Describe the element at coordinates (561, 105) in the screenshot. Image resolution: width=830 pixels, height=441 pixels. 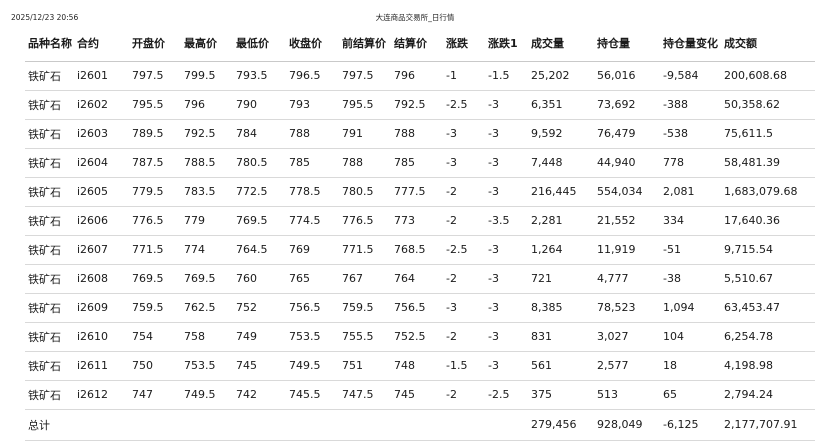
I see `cell-volume: 6,351` at that location.